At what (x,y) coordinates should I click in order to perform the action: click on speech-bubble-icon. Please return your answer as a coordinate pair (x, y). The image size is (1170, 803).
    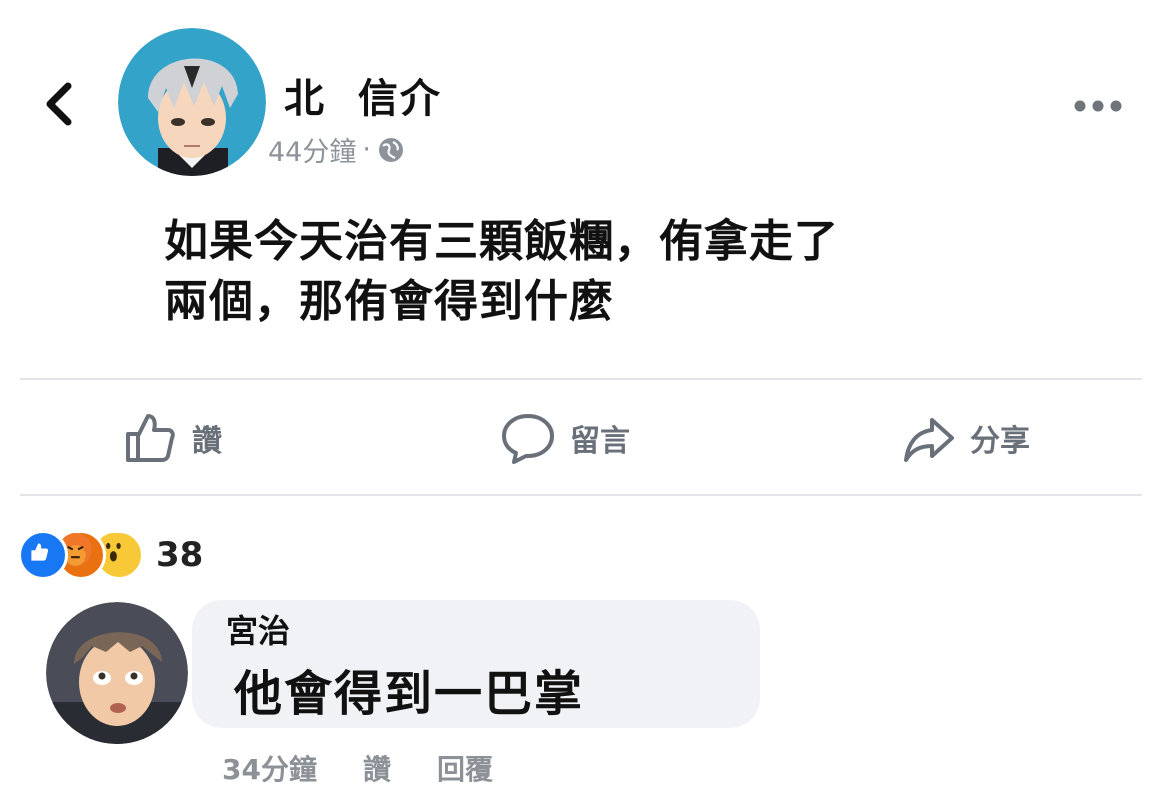
    Looking at the image, I should click on (528, 439).